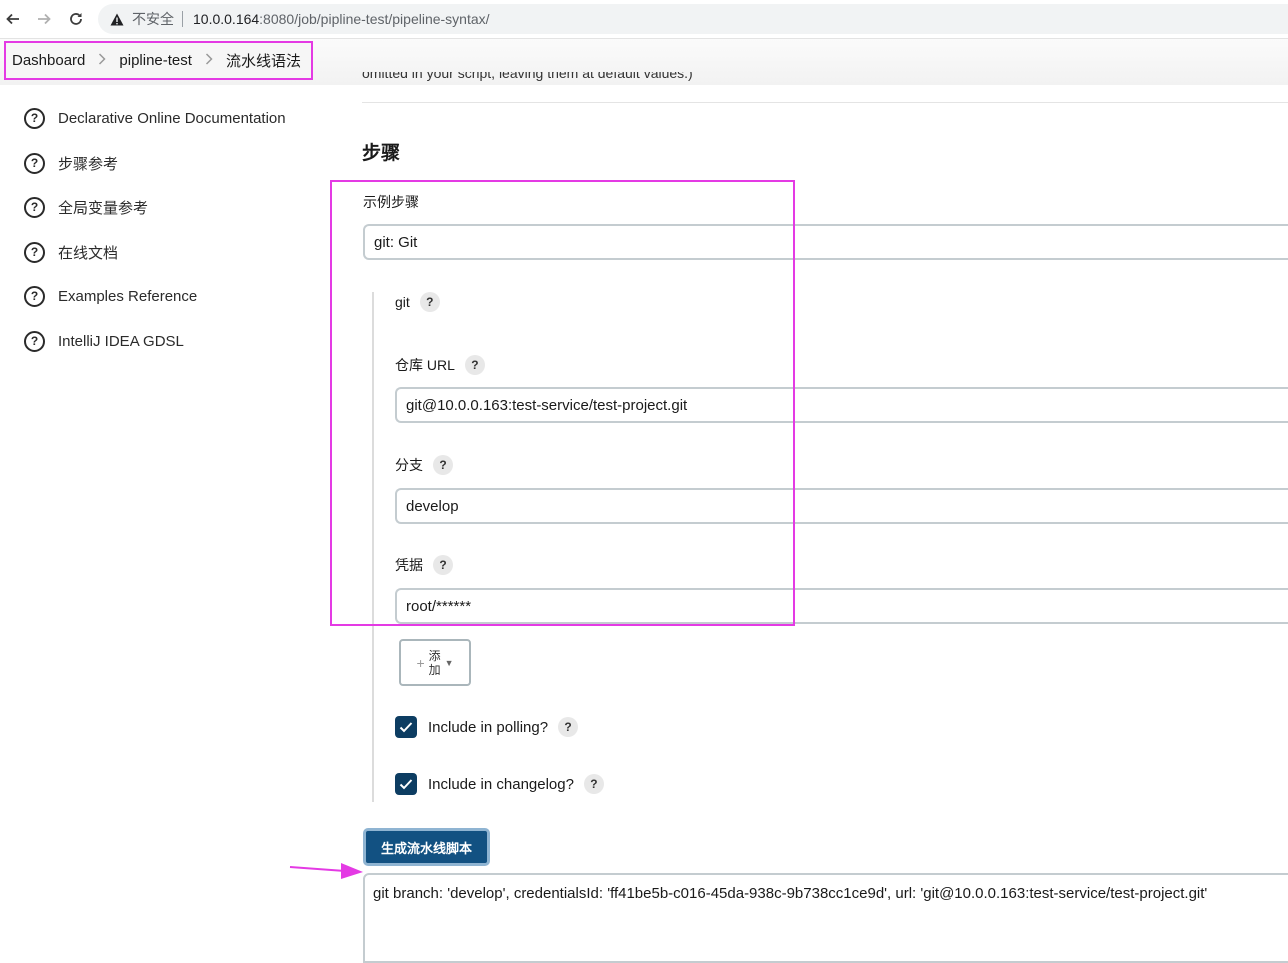 The image size is (1288, 963). I want to click on add-button-label: 添加, so click(434, 662).